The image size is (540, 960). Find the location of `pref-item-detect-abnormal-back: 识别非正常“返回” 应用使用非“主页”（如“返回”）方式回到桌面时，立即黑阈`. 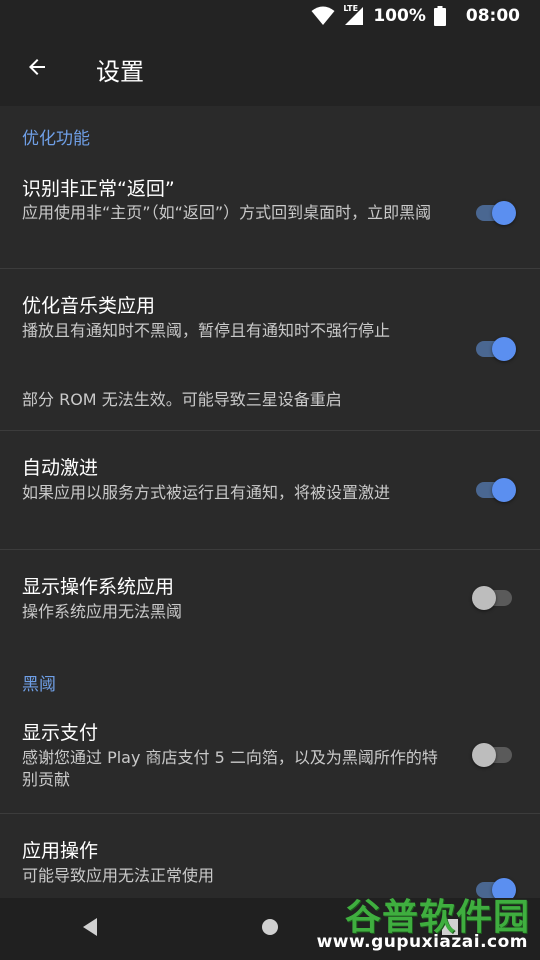

pref-item-detect-abnormal-back: 识别非正常“返回” 应用使用非“主页”（如“返回”）方式回到桌面时，立即黑阈 is located at coordinates (270, 215).